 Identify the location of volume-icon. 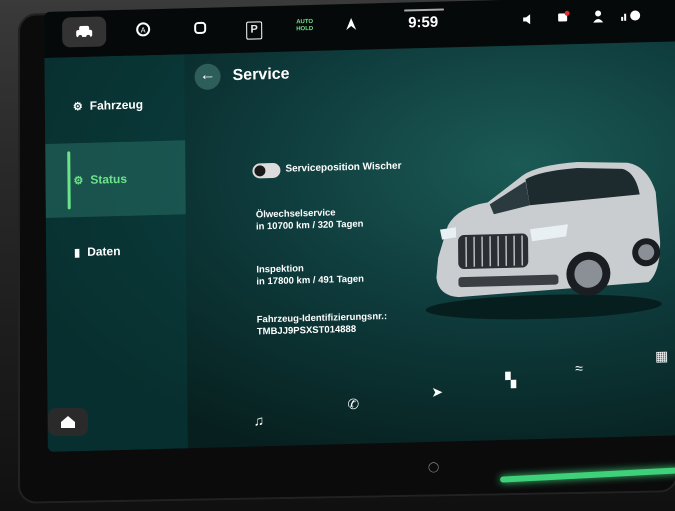
(528, 21).